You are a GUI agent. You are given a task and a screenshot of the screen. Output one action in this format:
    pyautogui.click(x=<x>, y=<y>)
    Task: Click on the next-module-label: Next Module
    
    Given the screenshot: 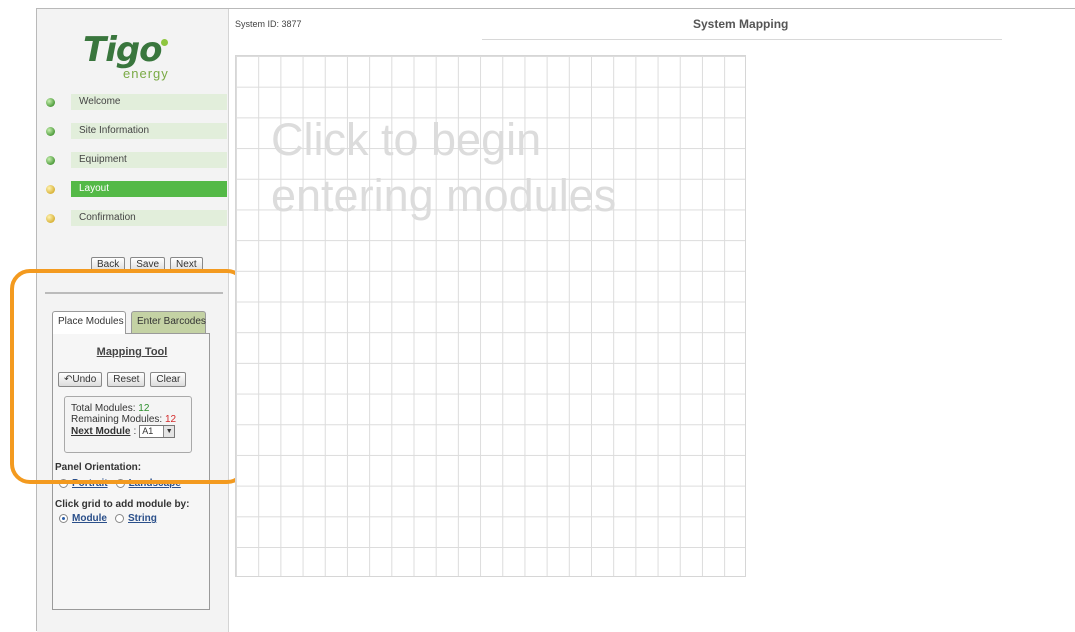 What is the action you would take?
    pyautogui.click(x=101, y=431)
    